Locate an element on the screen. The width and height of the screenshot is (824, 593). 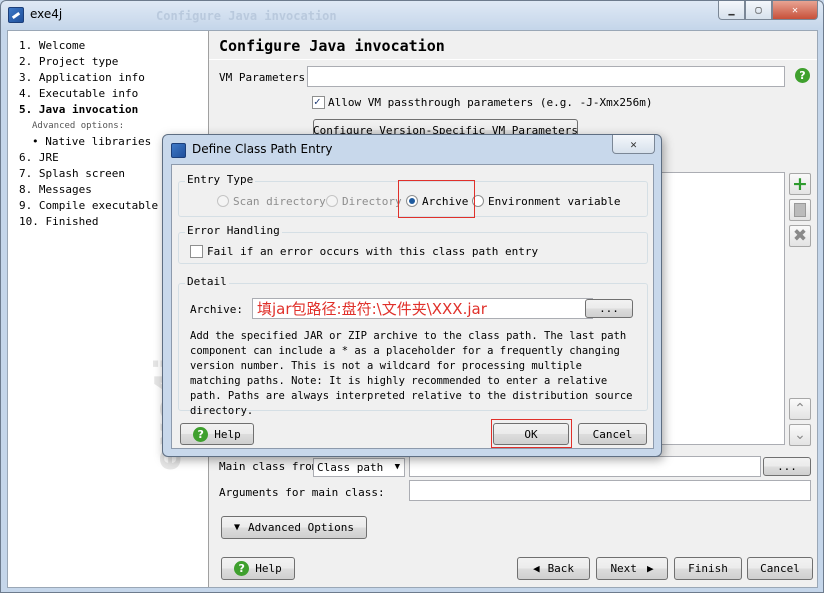
edit-entry-button is located at coordinates (800, 210).